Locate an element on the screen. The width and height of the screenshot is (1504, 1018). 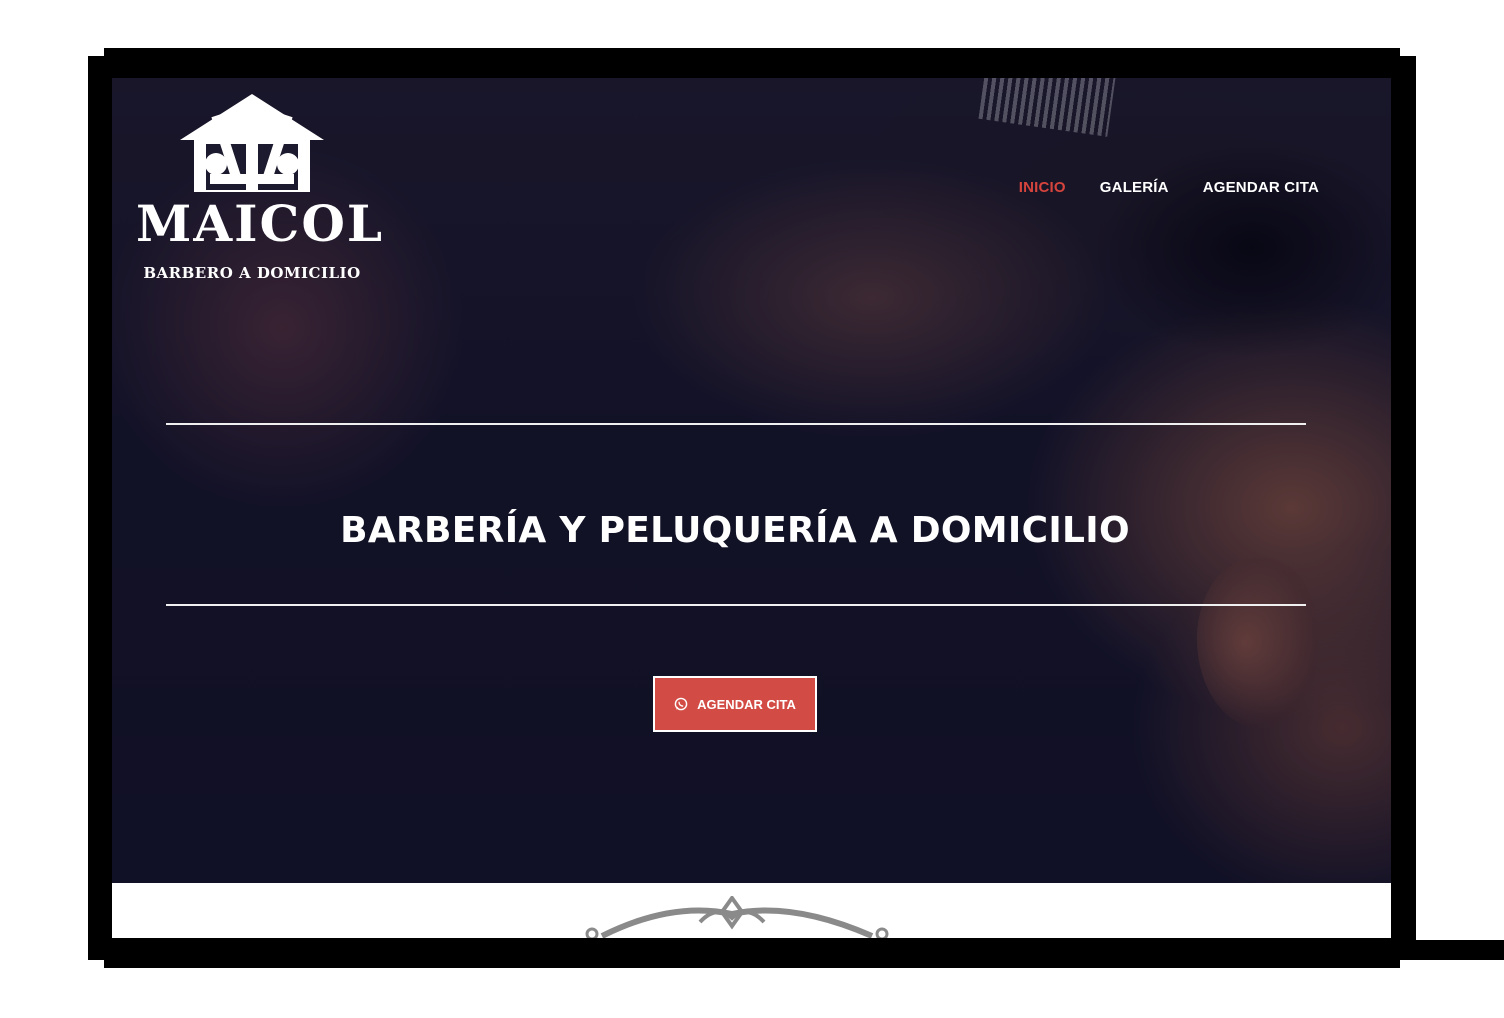
decorative-ornament-icon is located at coordinates (737, 917).